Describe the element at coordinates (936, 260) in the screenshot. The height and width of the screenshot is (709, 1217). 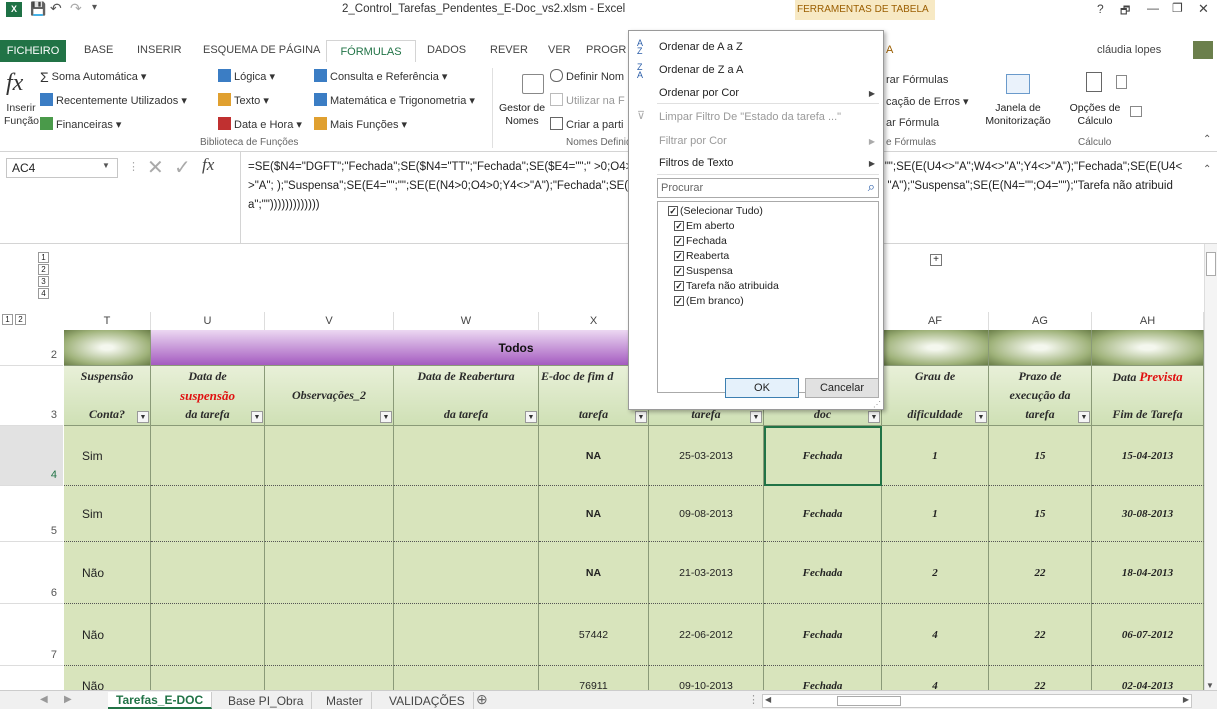
I see `outline-col-expand-icon: +` at that location.